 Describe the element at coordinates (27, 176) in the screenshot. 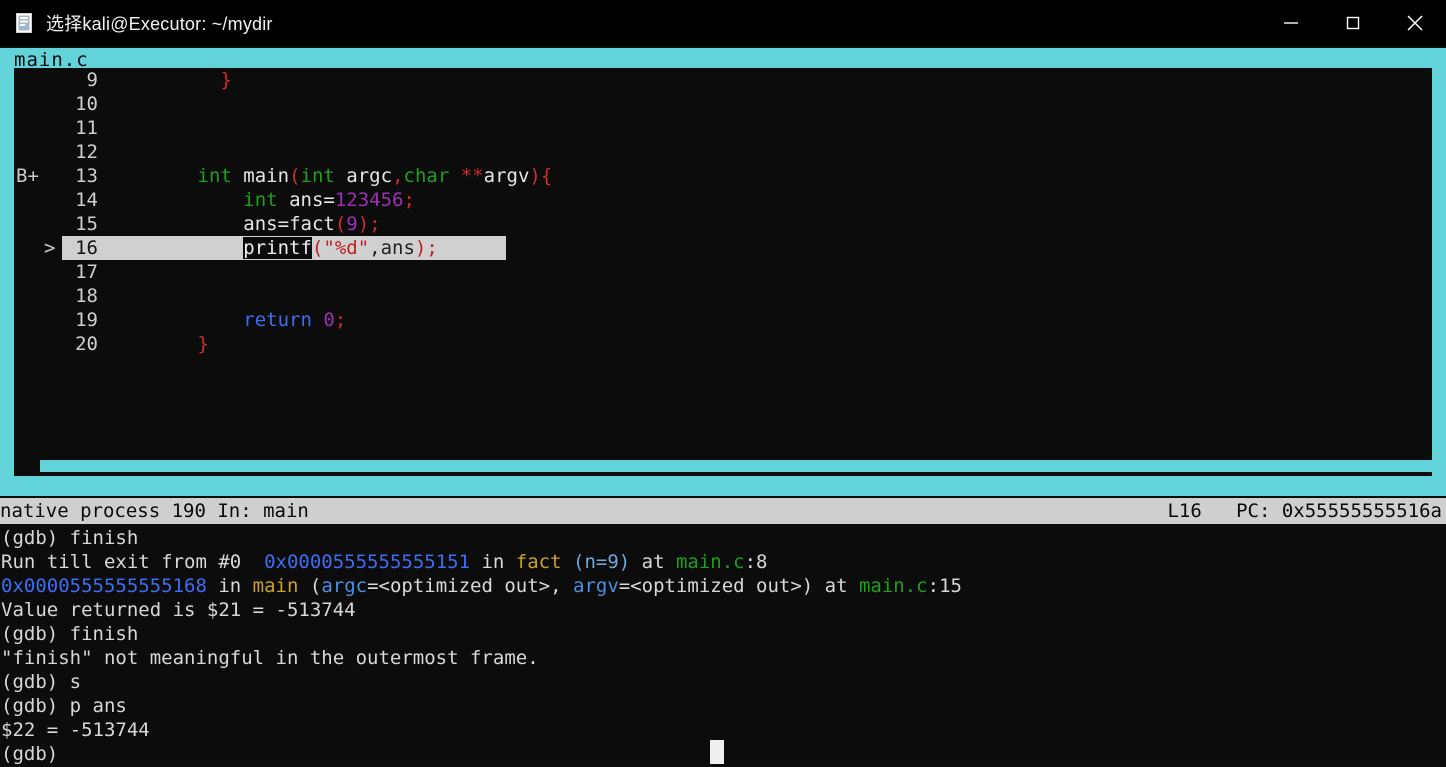

I see `breakpoint-marker: B+` at that location.